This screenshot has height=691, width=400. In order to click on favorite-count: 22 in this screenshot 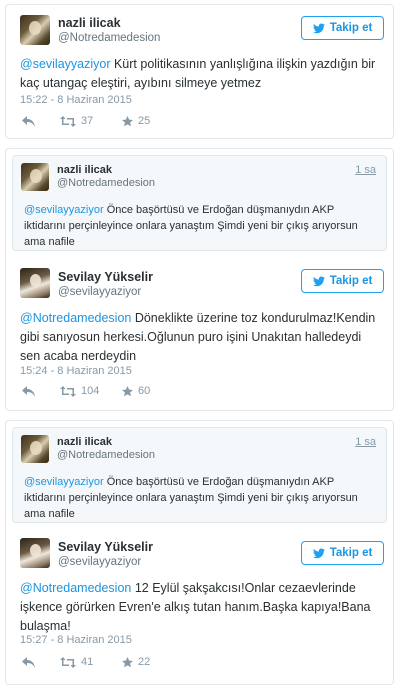, I will do `click(144, 662)`.